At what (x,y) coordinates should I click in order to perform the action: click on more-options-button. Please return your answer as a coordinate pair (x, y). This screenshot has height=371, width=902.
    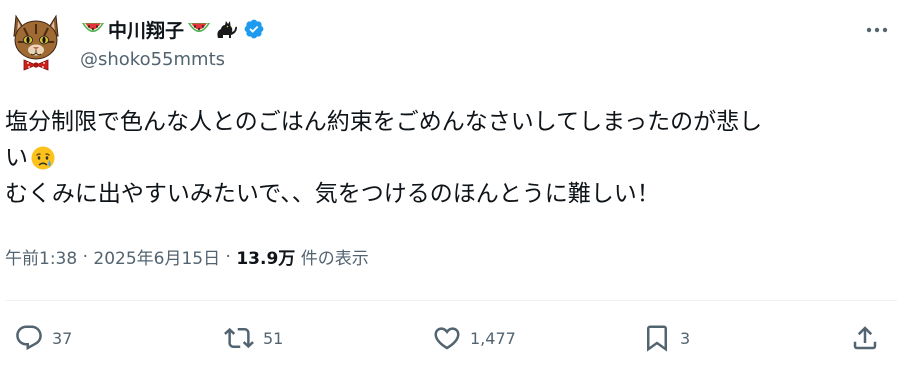
    Looking at the image, I should click on (877, 30).